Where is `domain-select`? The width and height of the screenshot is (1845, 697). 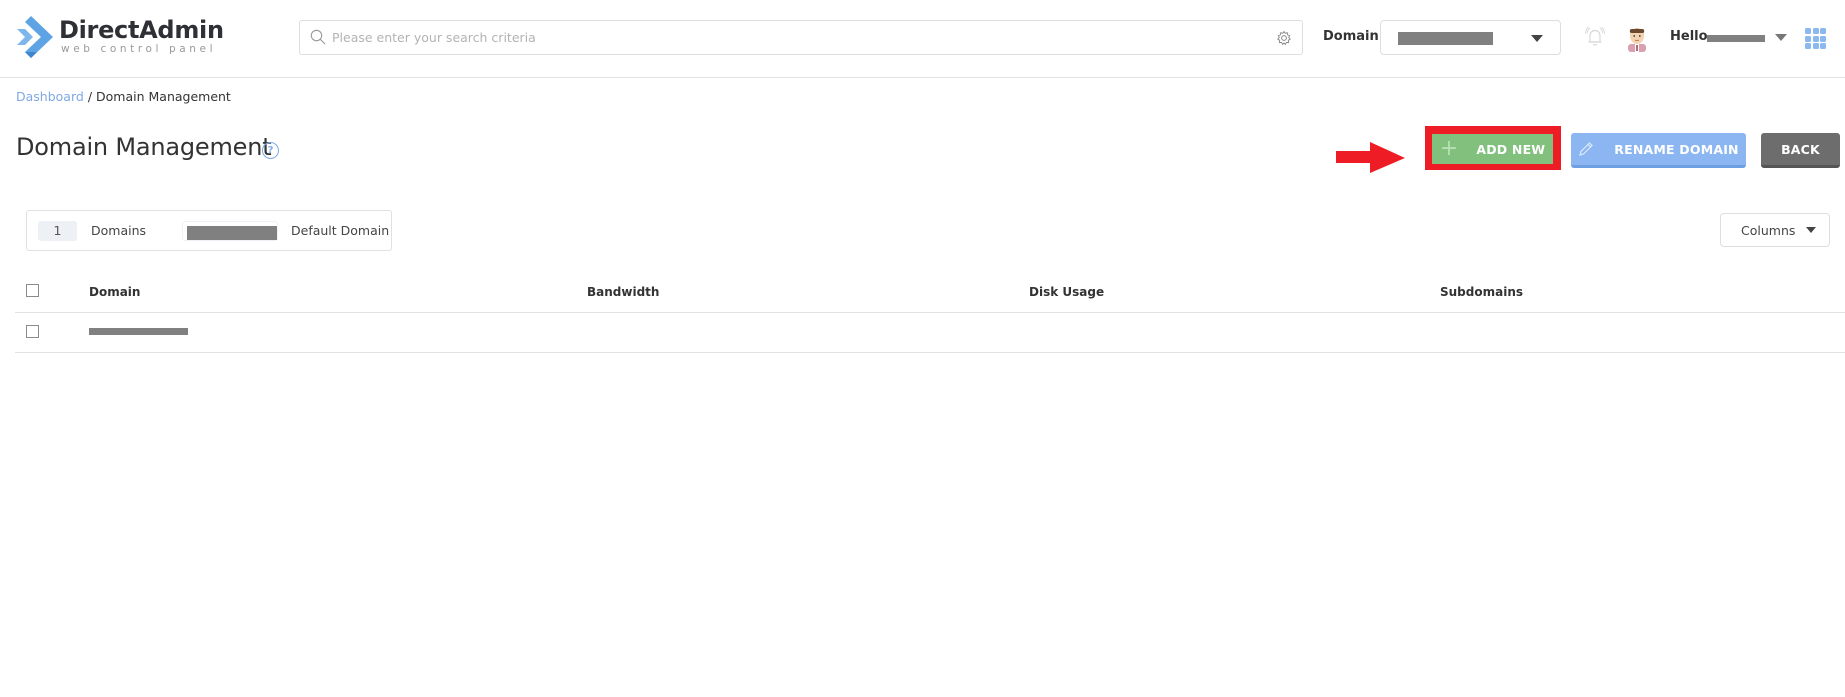
domain-select is located at coordinates (1470, 37).